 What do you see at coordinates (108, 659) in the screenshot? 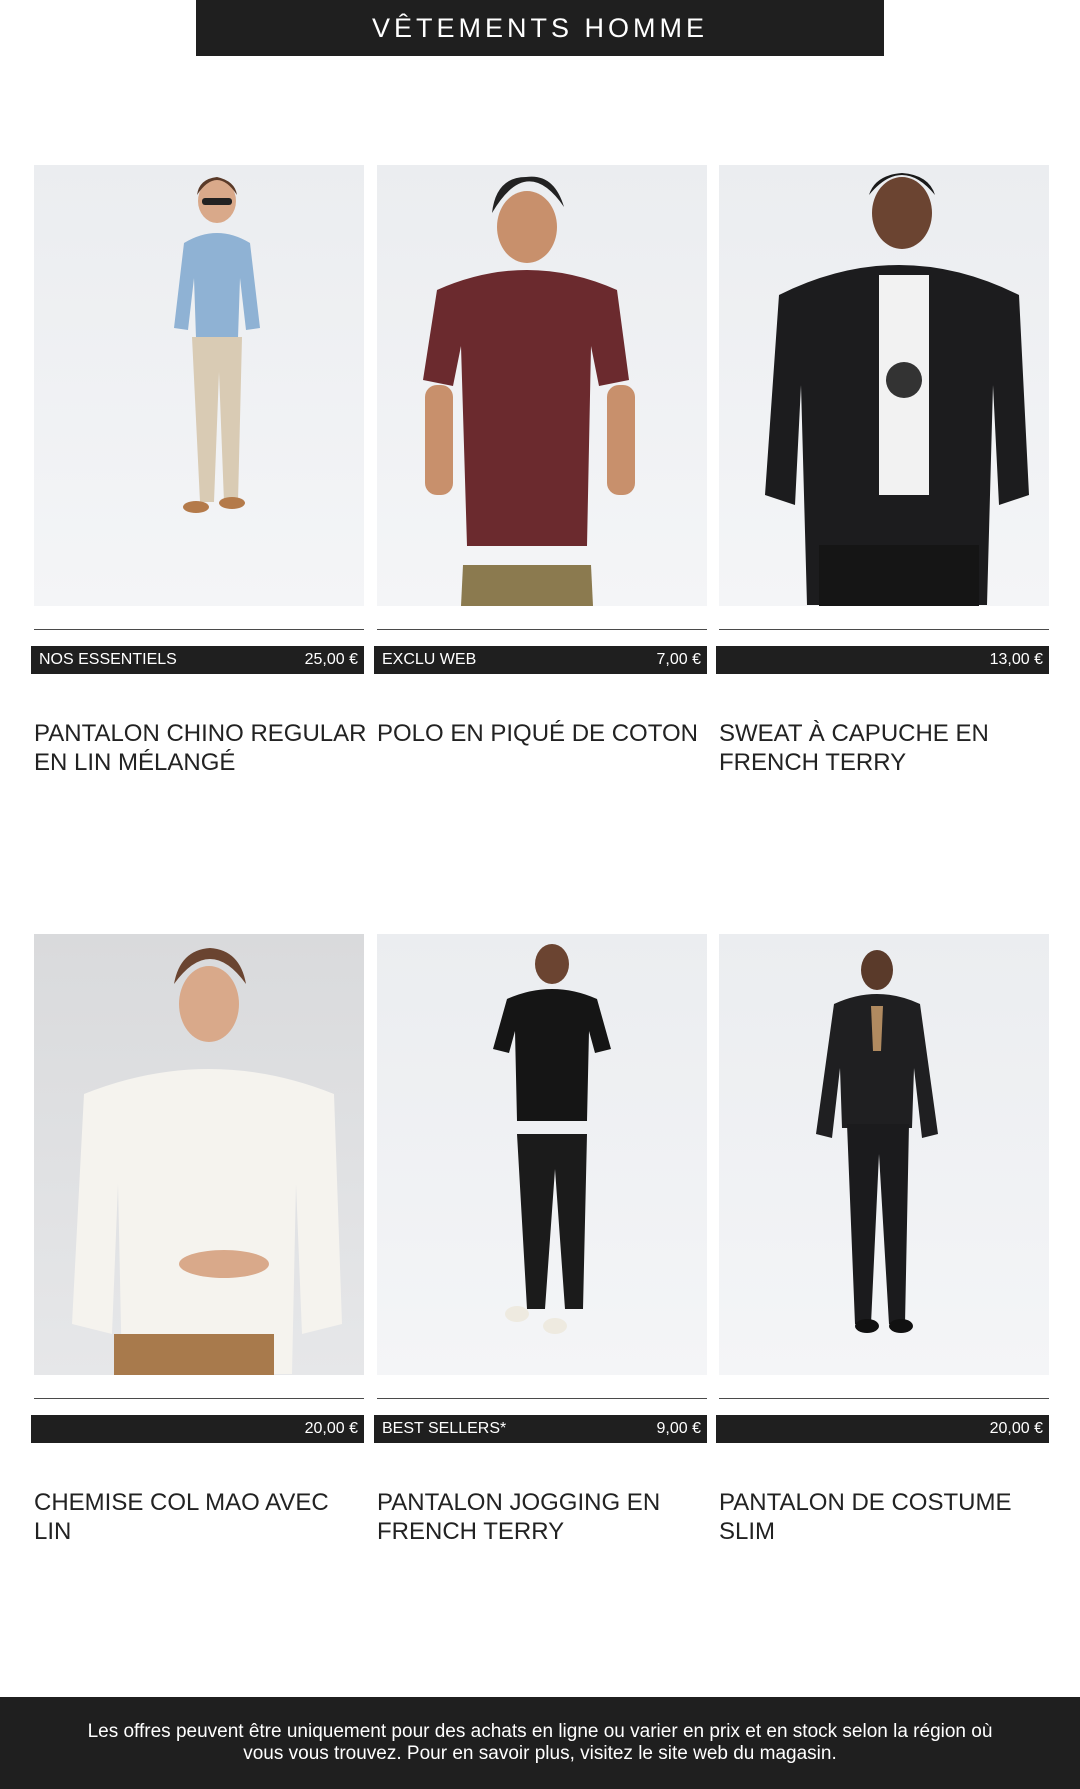
I see `product-tag: NOS ESSENTIELS` at bounding box center [108, 659].